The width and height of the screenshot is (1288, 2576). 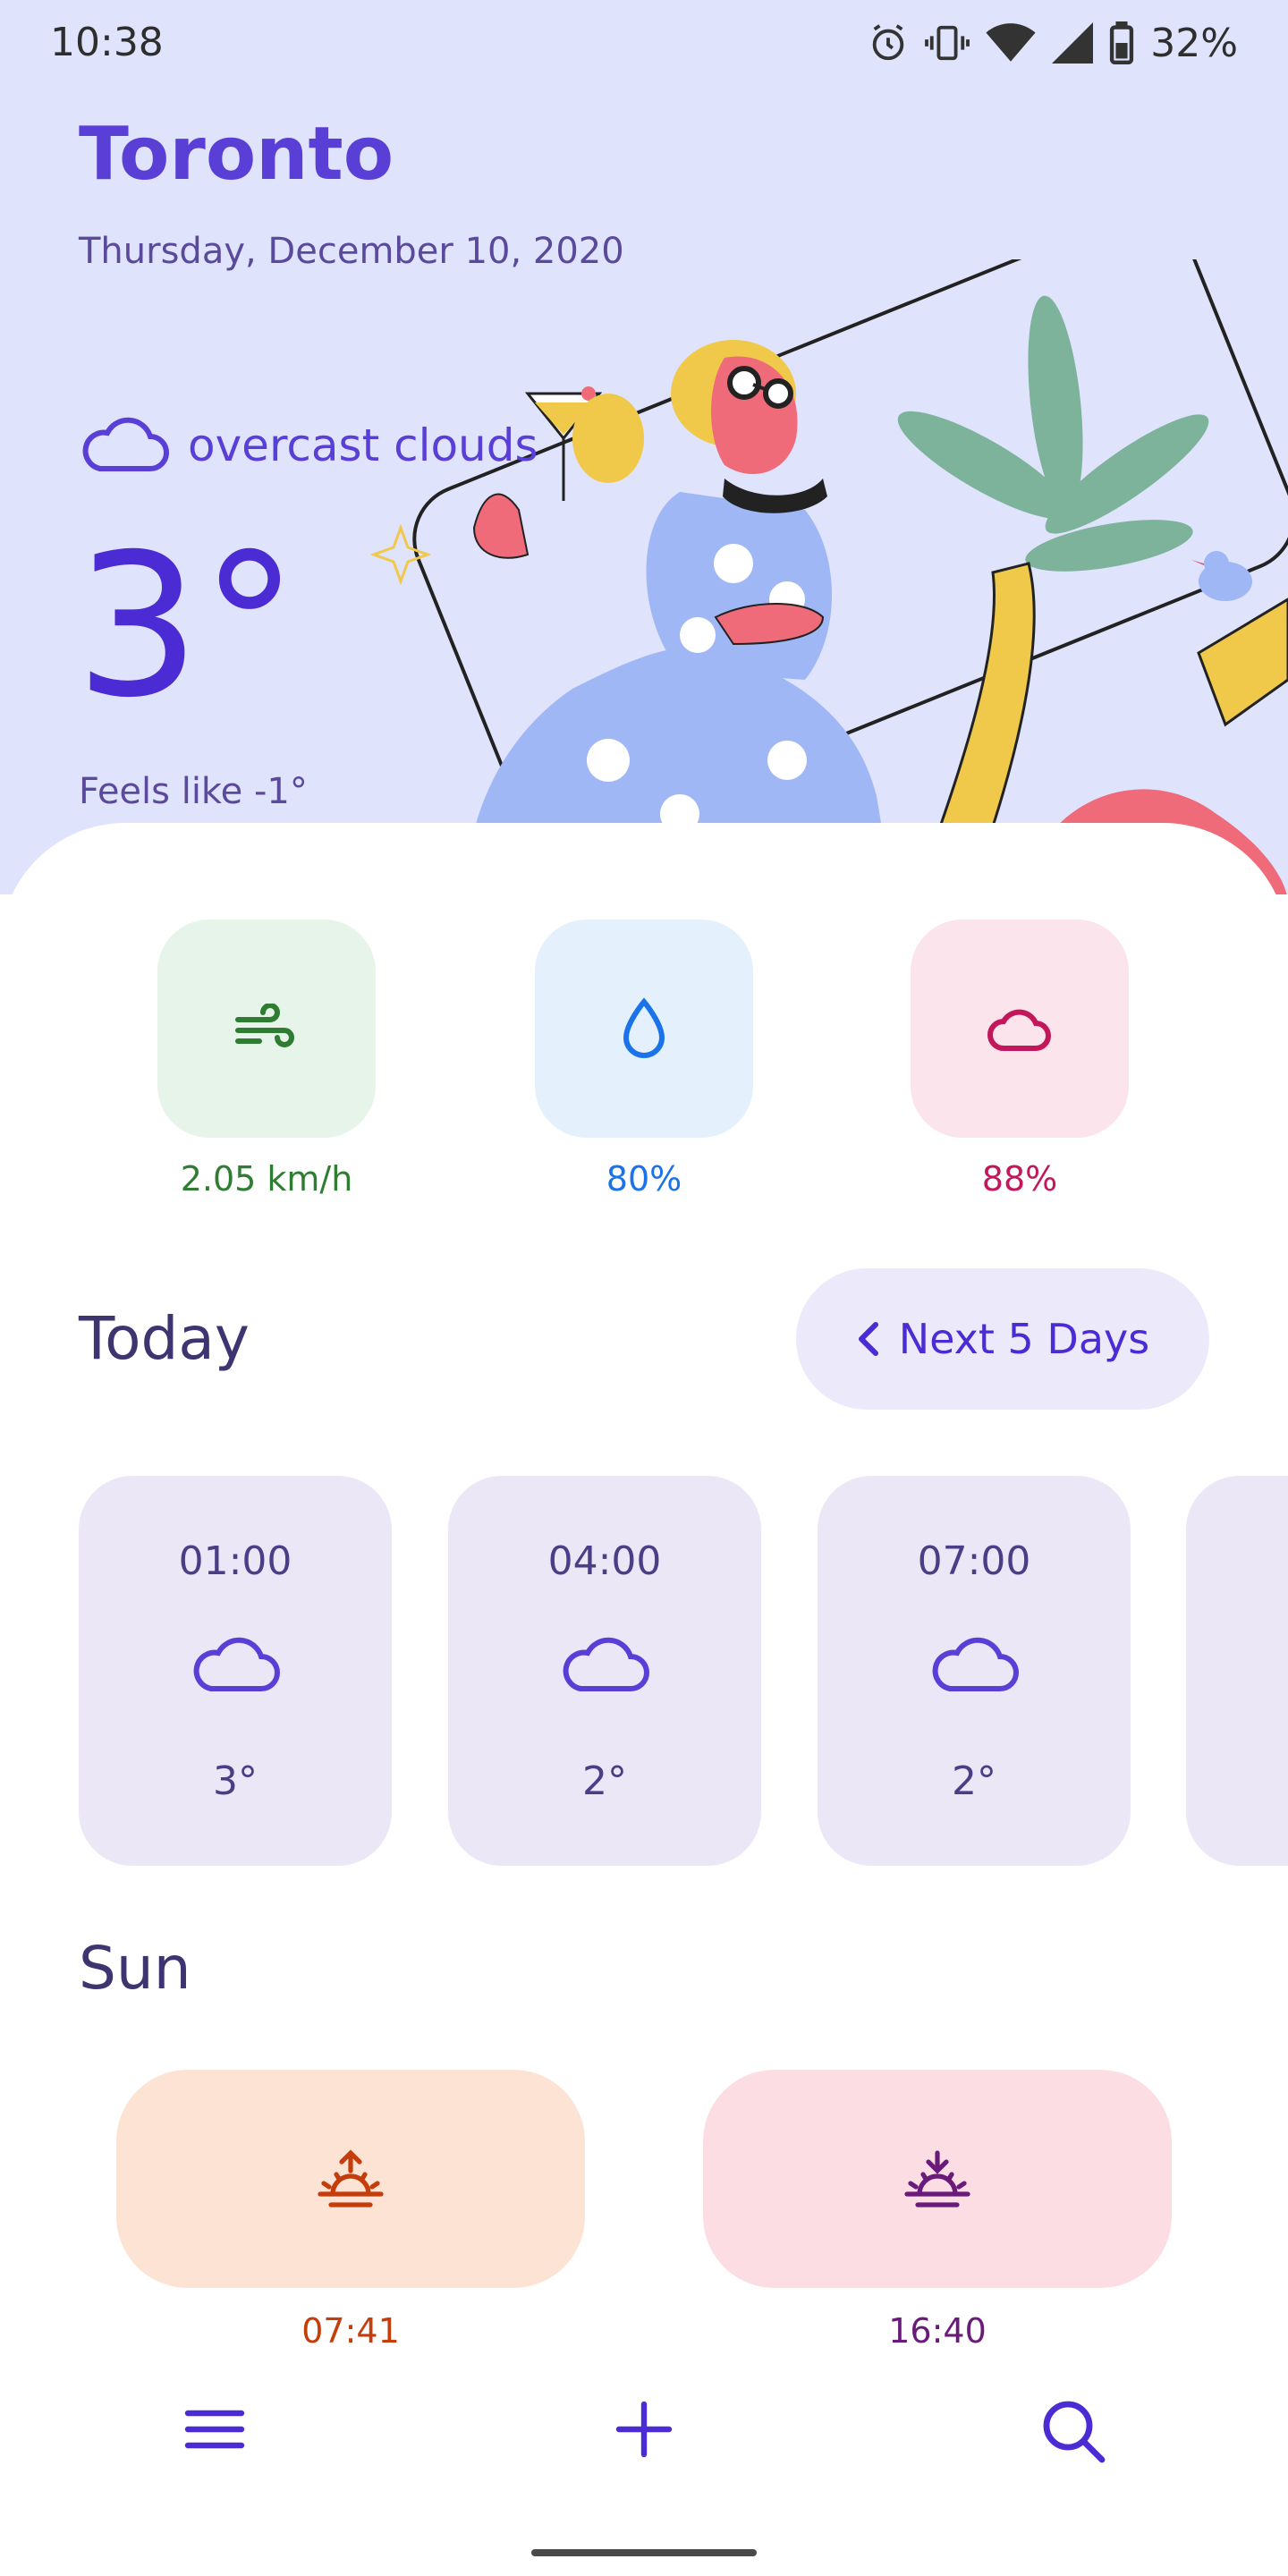 I want to click on chevron-left-icon, so click(x=868, y=1339).